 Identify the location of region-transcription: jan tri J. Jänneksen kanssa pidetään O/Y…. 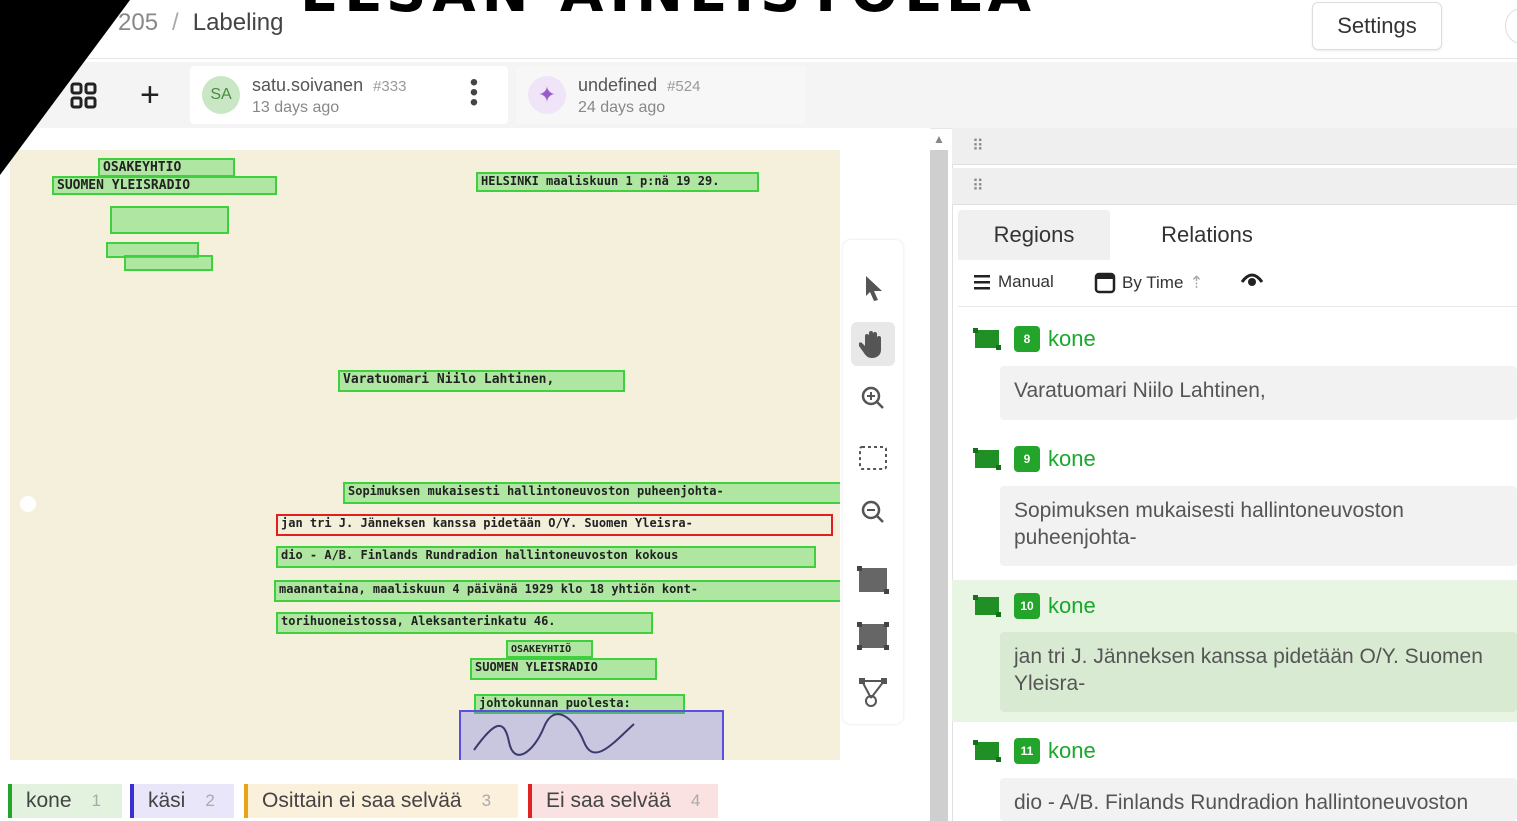
(1258, 672).